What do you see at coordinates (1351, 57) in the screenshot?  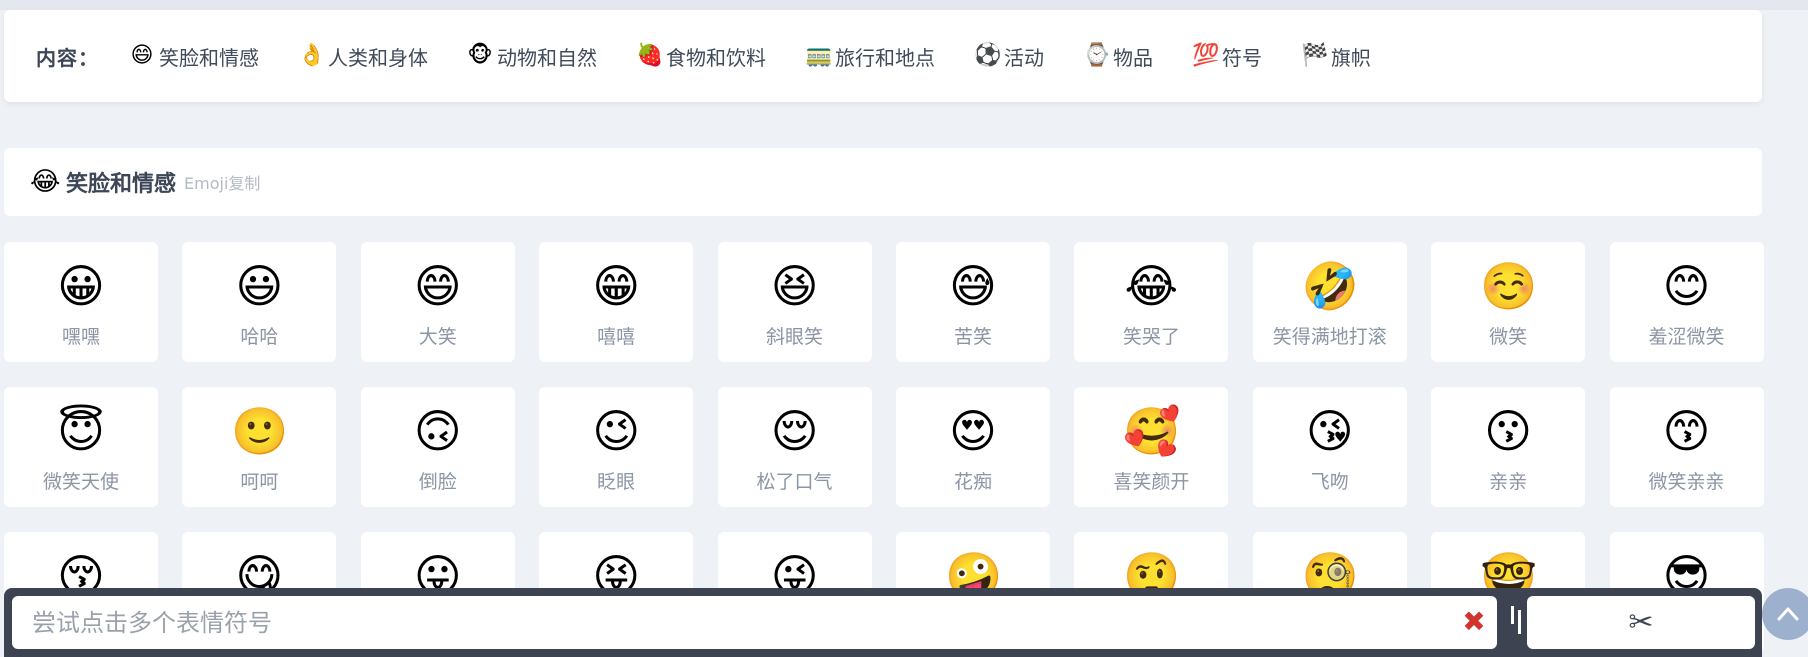 I see `nav-item-label: 旗帜` at bounding box center [1351, 57].